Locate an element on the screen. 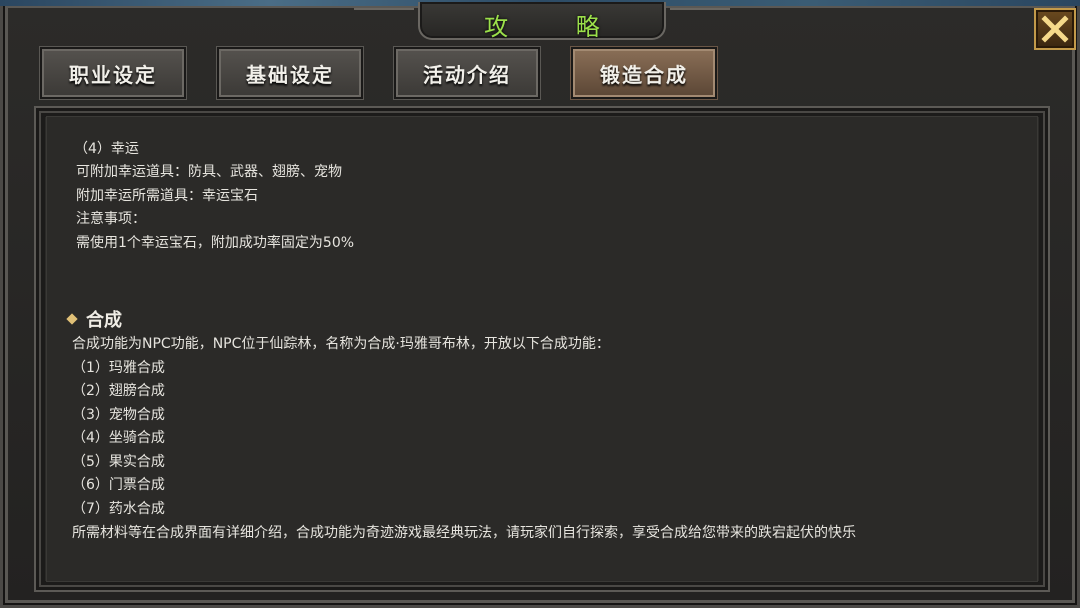  synthesis-heading: 合成 is located at coordinates (94, 319).